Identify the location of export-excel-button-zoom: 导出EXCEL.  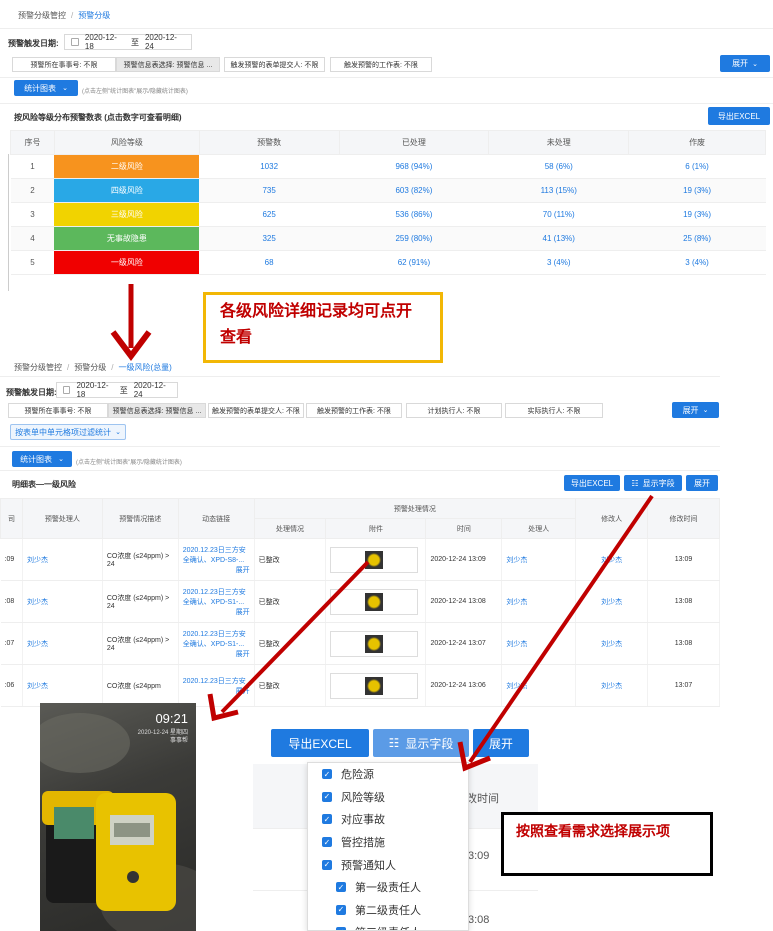
(320, 743).